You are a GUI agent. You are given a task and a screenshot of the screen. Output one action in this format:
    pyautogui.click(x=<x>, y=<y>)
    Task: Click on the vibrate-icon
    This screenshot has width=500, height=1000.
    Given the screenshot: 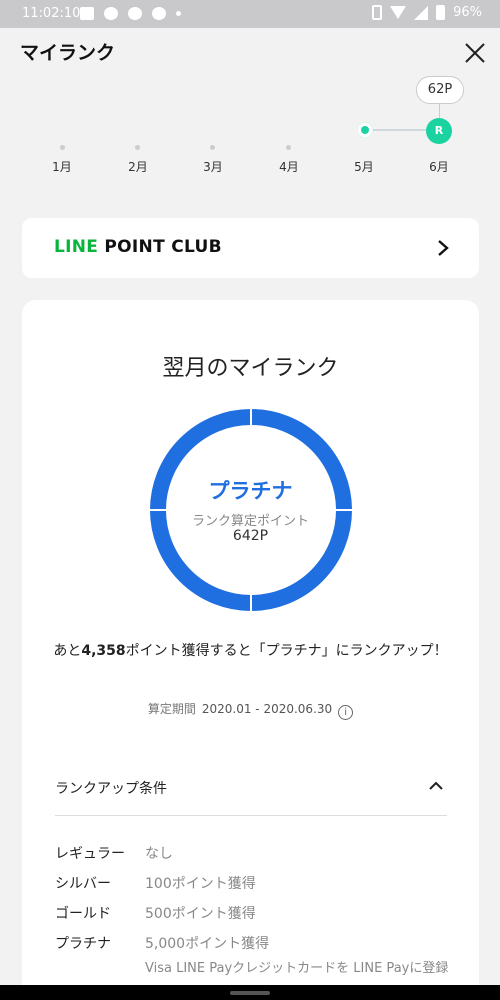 What is the action you would take?
    pyautogui.click(x=377, y=12)
    